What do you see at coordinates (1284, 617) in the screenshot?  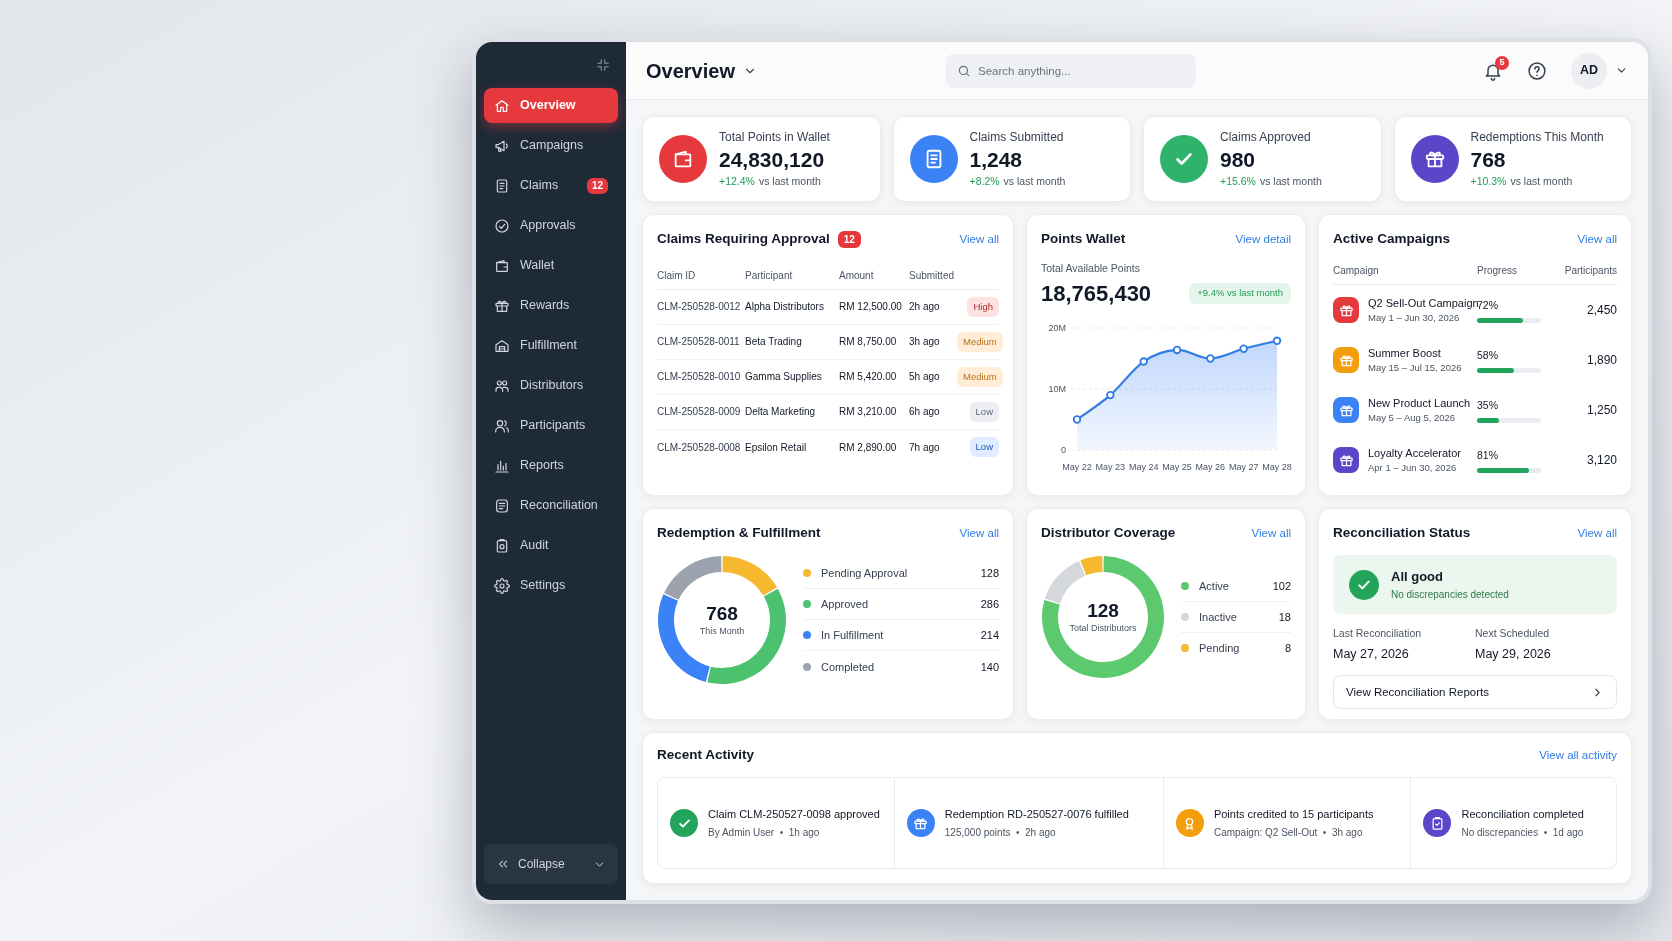 I see `legend-value: 18` at bounding box center [1284, 617].